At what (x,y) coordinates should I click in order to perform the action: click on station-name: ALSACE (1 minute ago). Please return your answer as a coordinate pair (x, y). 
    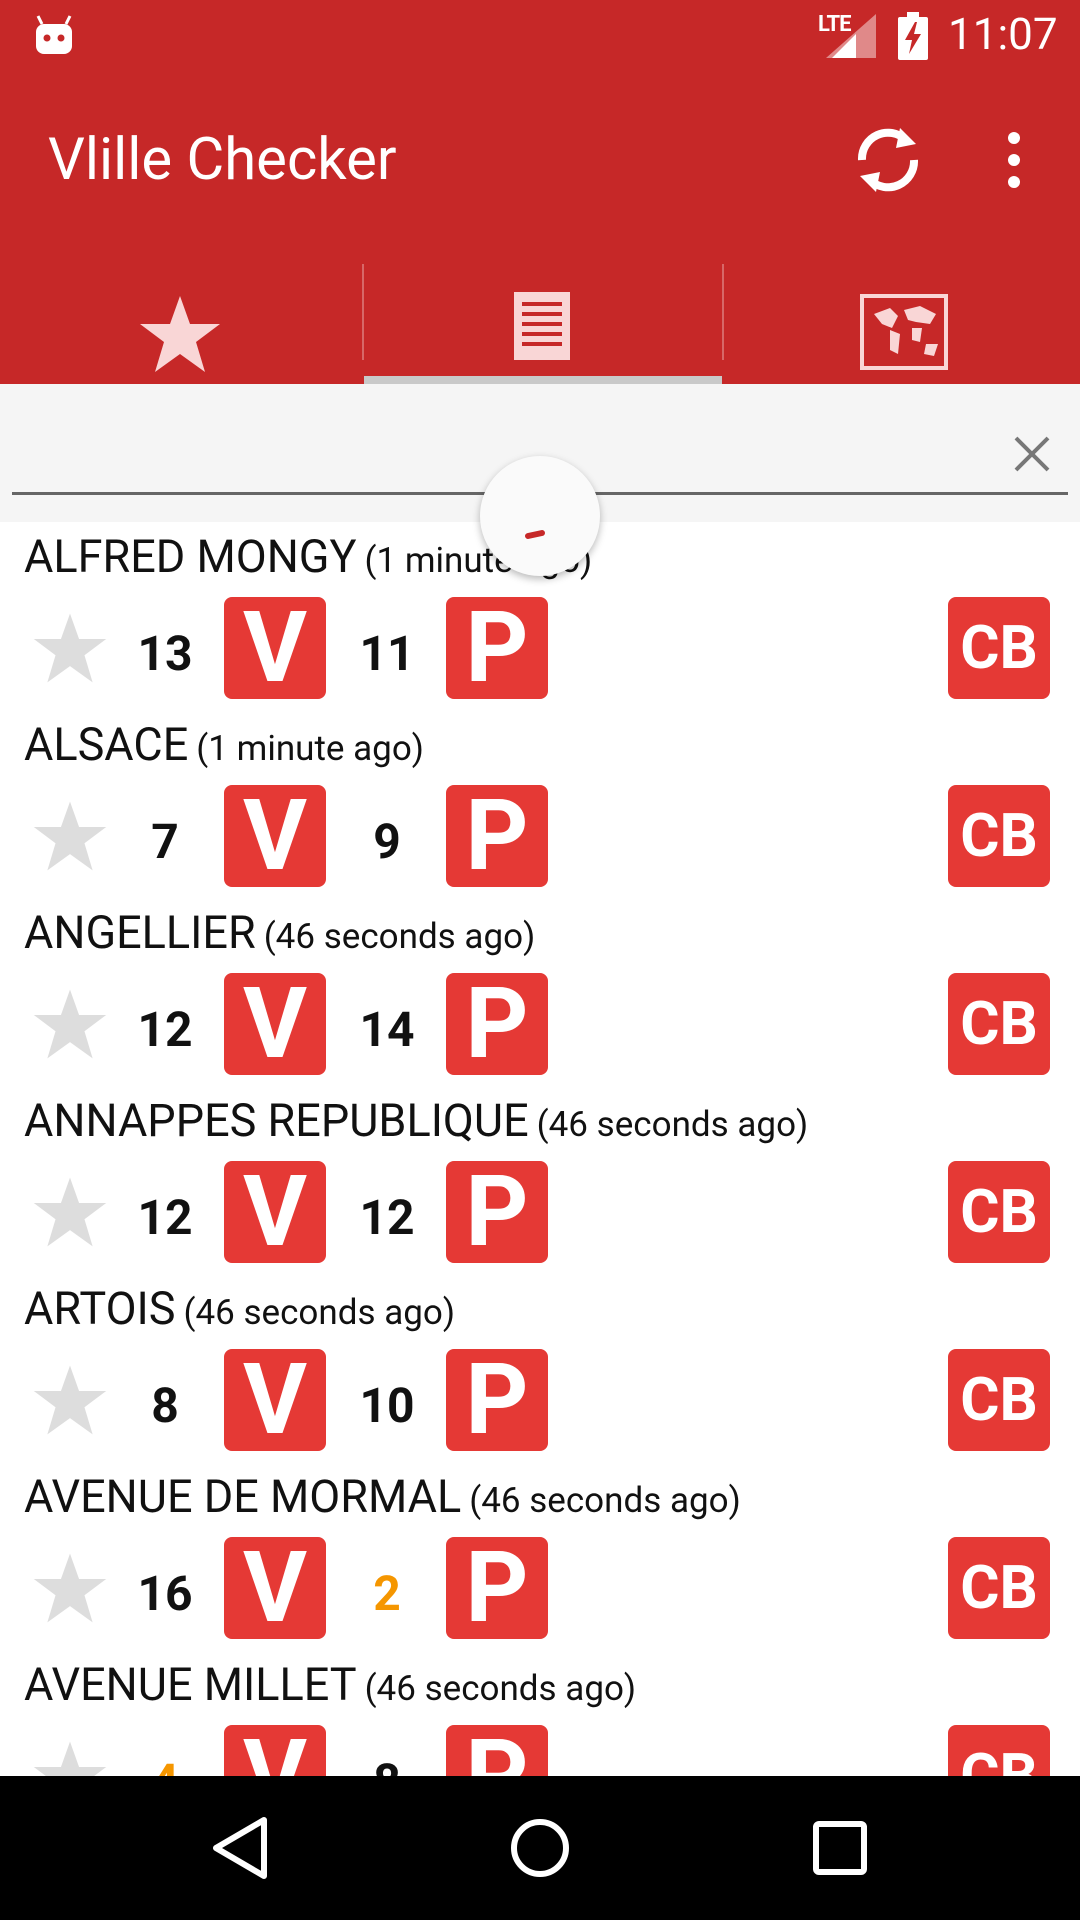
    Looking at the image, I should click on (224, 744).